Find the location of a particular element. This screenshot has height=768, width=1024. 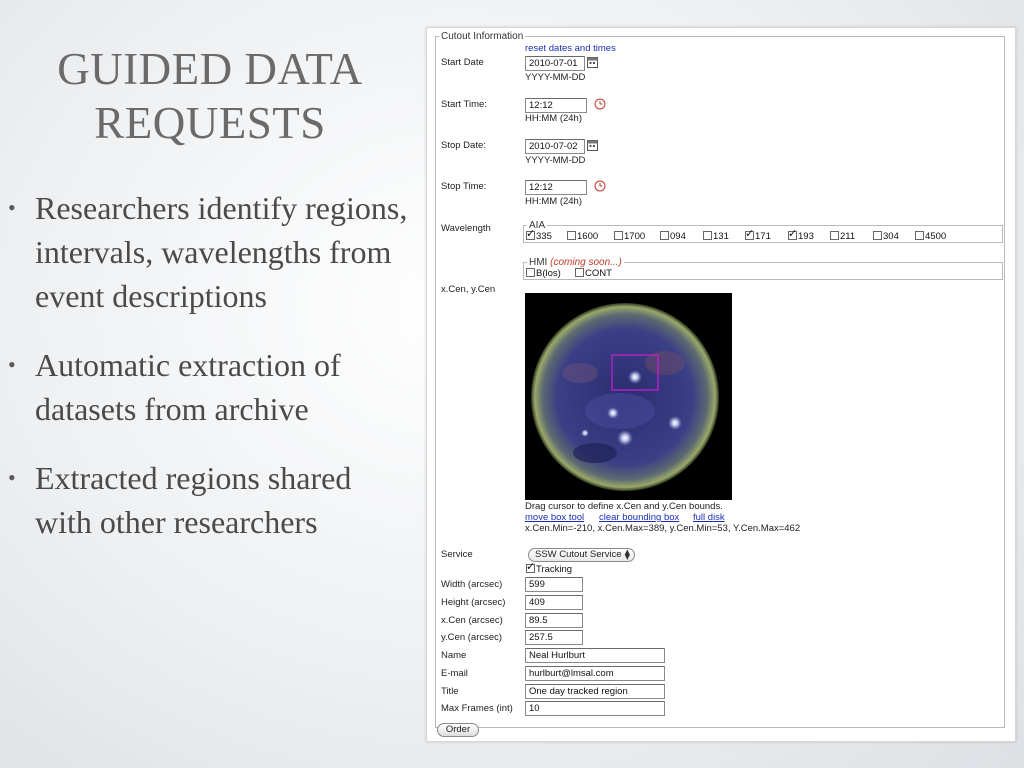

xcen-label: x.Cen (arcsec) is located at coordinates (472, 620).